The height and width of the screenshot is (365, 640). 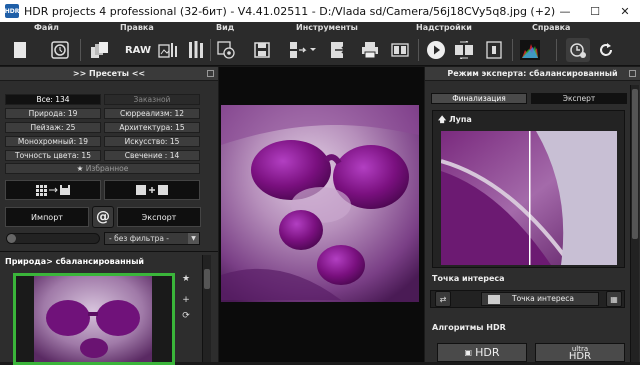 What do you see at coordinates (595, 11) in the screenshot?
I see `maximize-button: ☐` at bounding box center [595, 11].